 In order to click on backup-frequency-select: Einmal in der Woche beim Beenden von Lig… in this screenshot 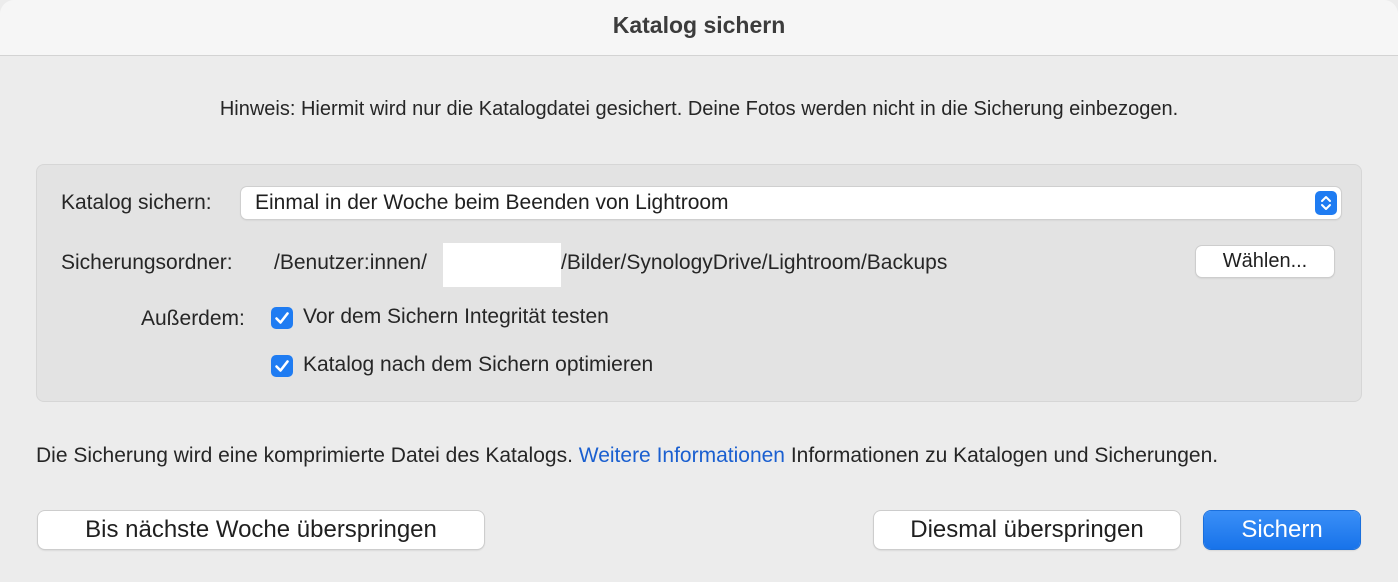, I will do `click(791, 203)`.